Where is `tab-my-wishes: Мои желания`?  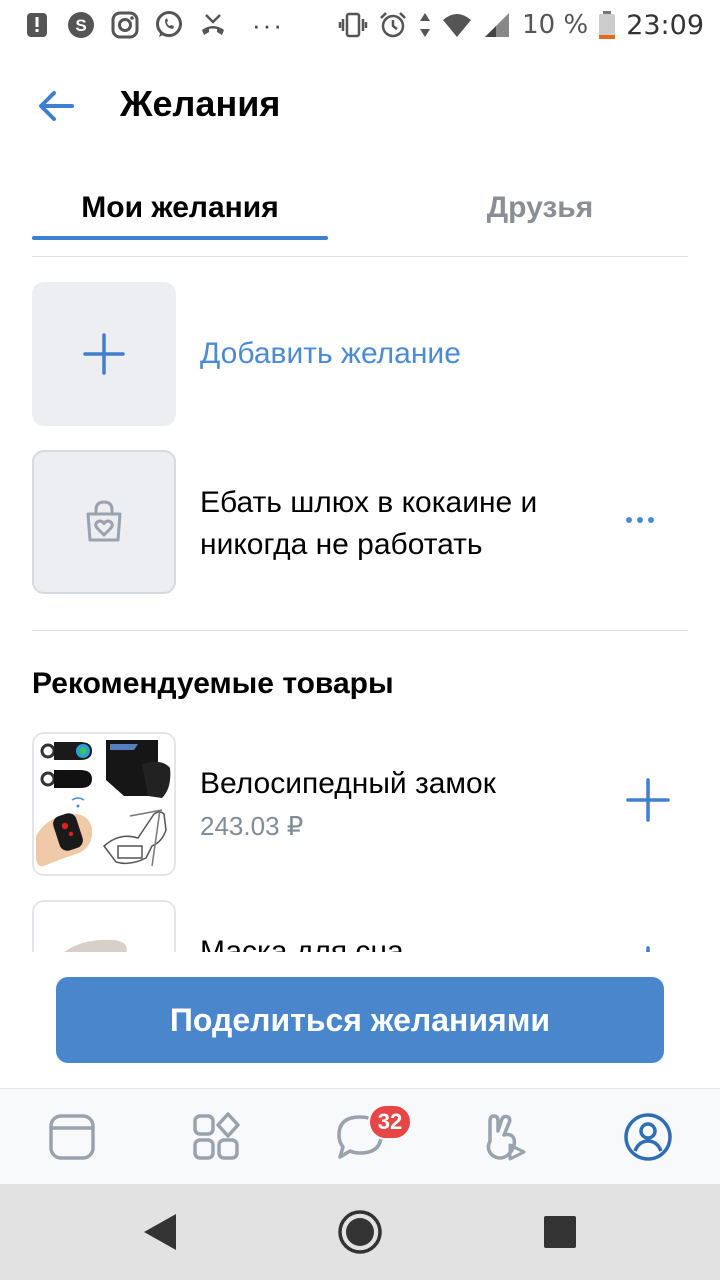 tab-my-wishes: Мои желания is located at coordinates (180, 210).